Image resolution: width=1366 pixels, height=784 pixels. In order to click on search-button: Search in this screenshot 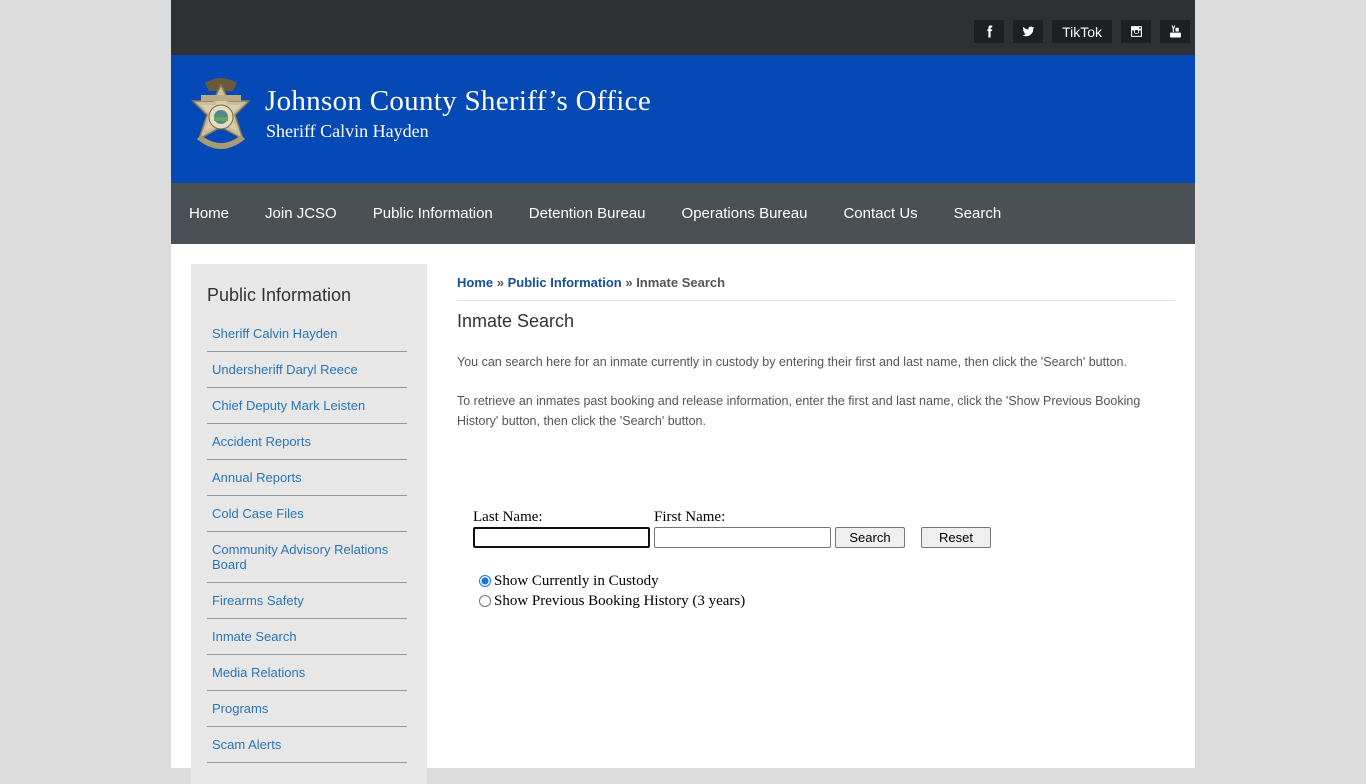, I will do `click(870, 537)`.